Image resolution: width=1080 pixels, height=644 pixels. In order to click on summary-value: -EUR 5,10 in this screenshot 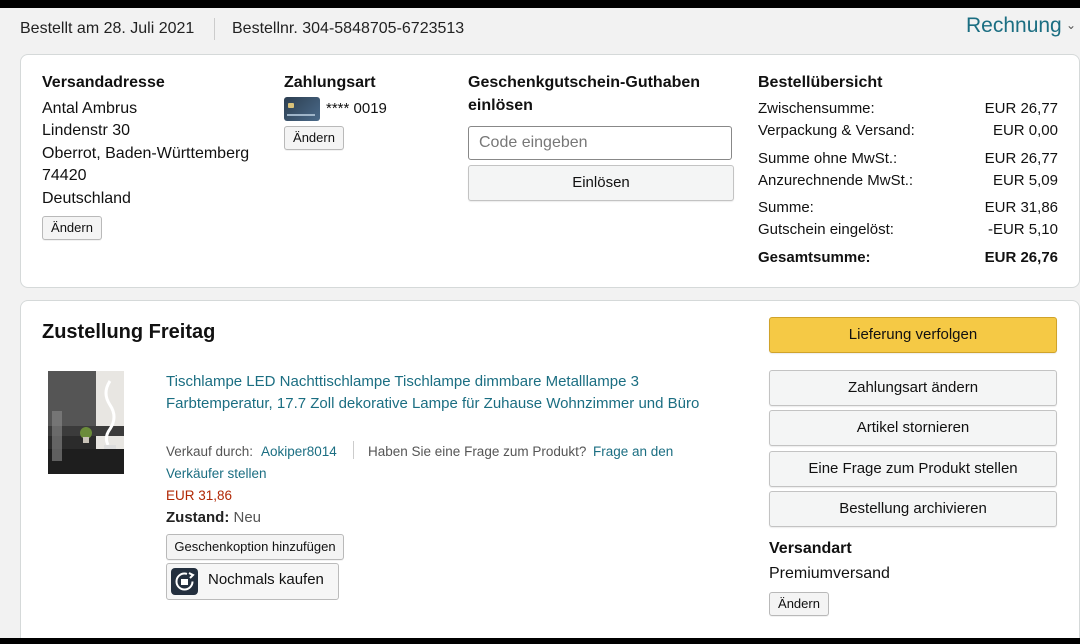, I will do `click(1022, 229)`.